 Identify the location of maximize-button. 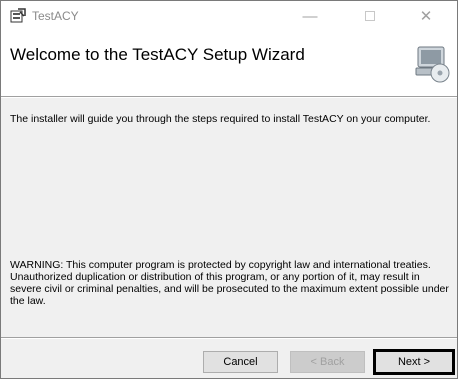
(370, 16).